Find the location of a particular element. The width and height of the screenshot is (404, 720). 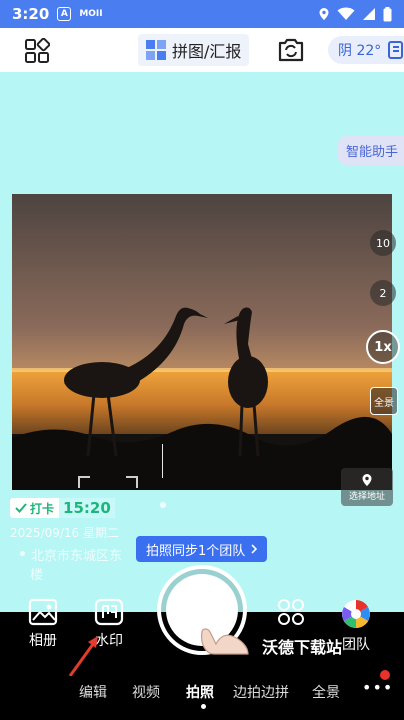

more-apps-button is located at coordinates (291, 612).